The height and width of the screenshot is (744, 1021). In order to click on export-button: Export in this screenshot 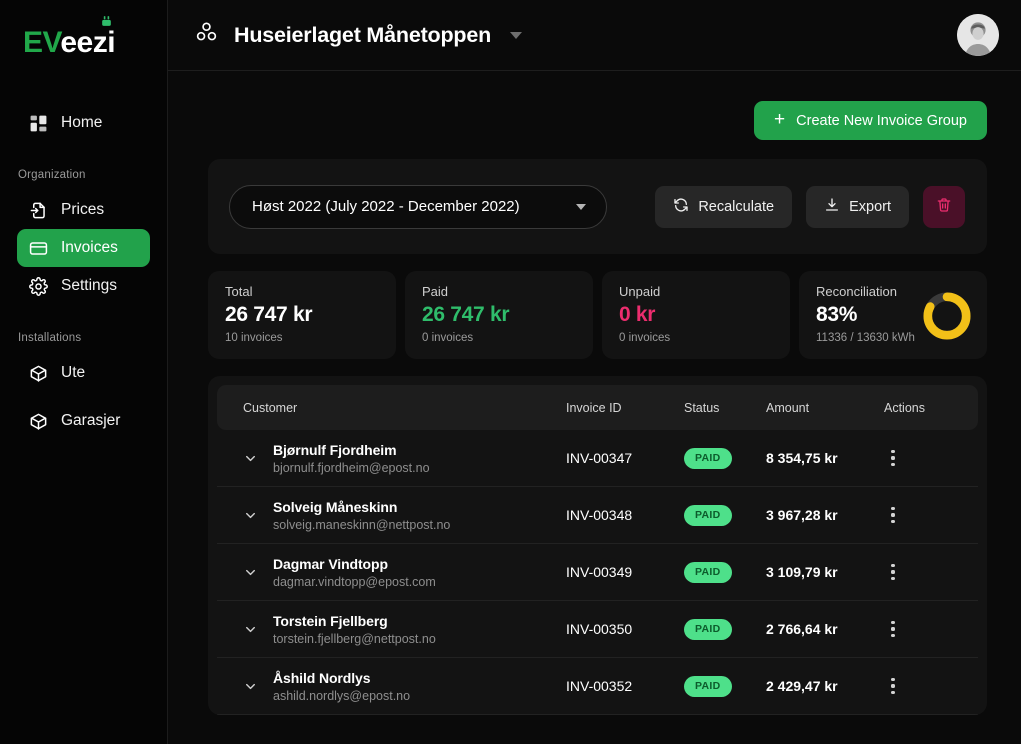, I will do `click(857, 206)`.